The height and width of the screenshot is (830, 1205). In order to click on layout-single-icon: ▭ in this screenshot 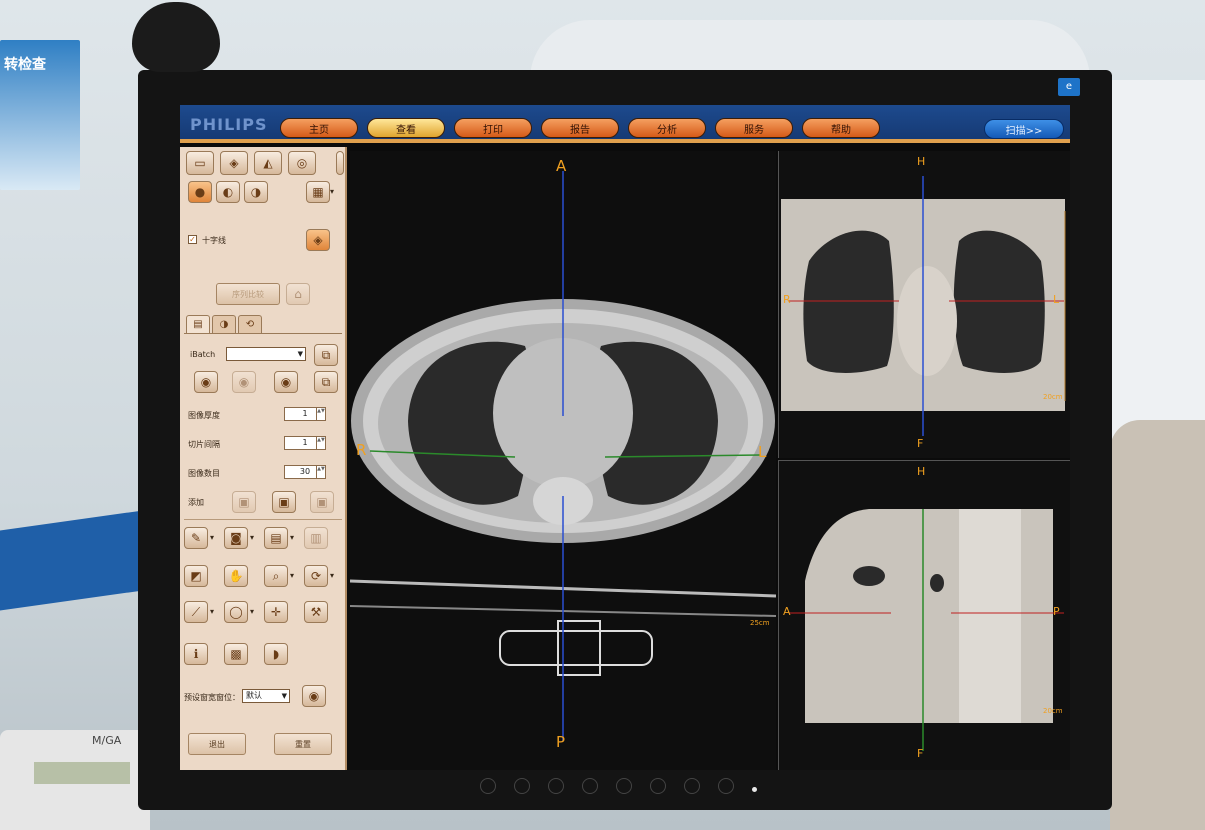, I will do `click(200, 163)`.